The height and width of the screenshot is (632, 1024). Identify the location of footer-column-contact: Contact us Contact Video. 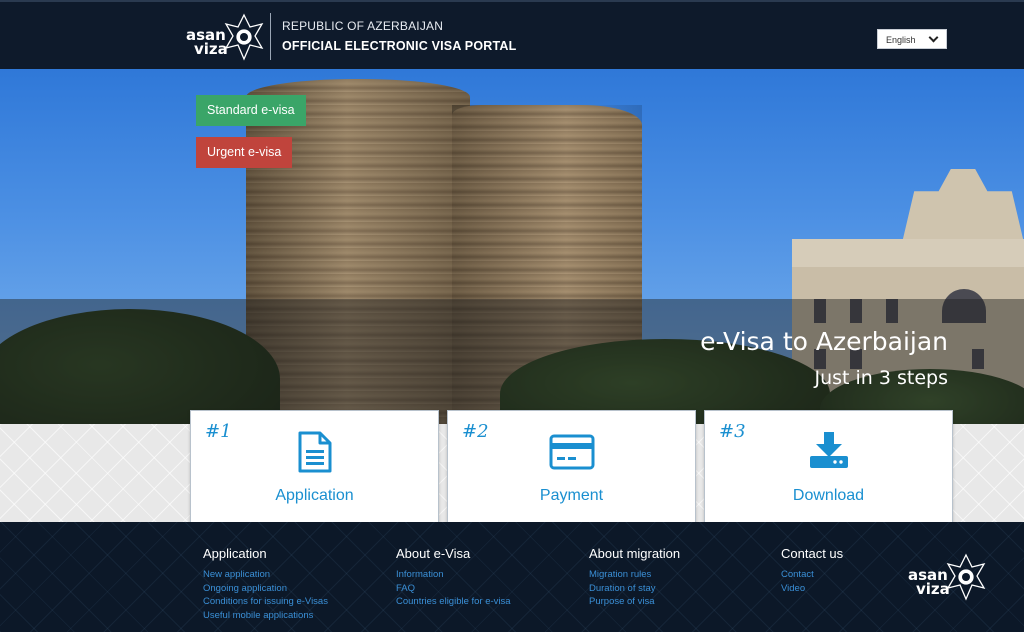
(812, 570).